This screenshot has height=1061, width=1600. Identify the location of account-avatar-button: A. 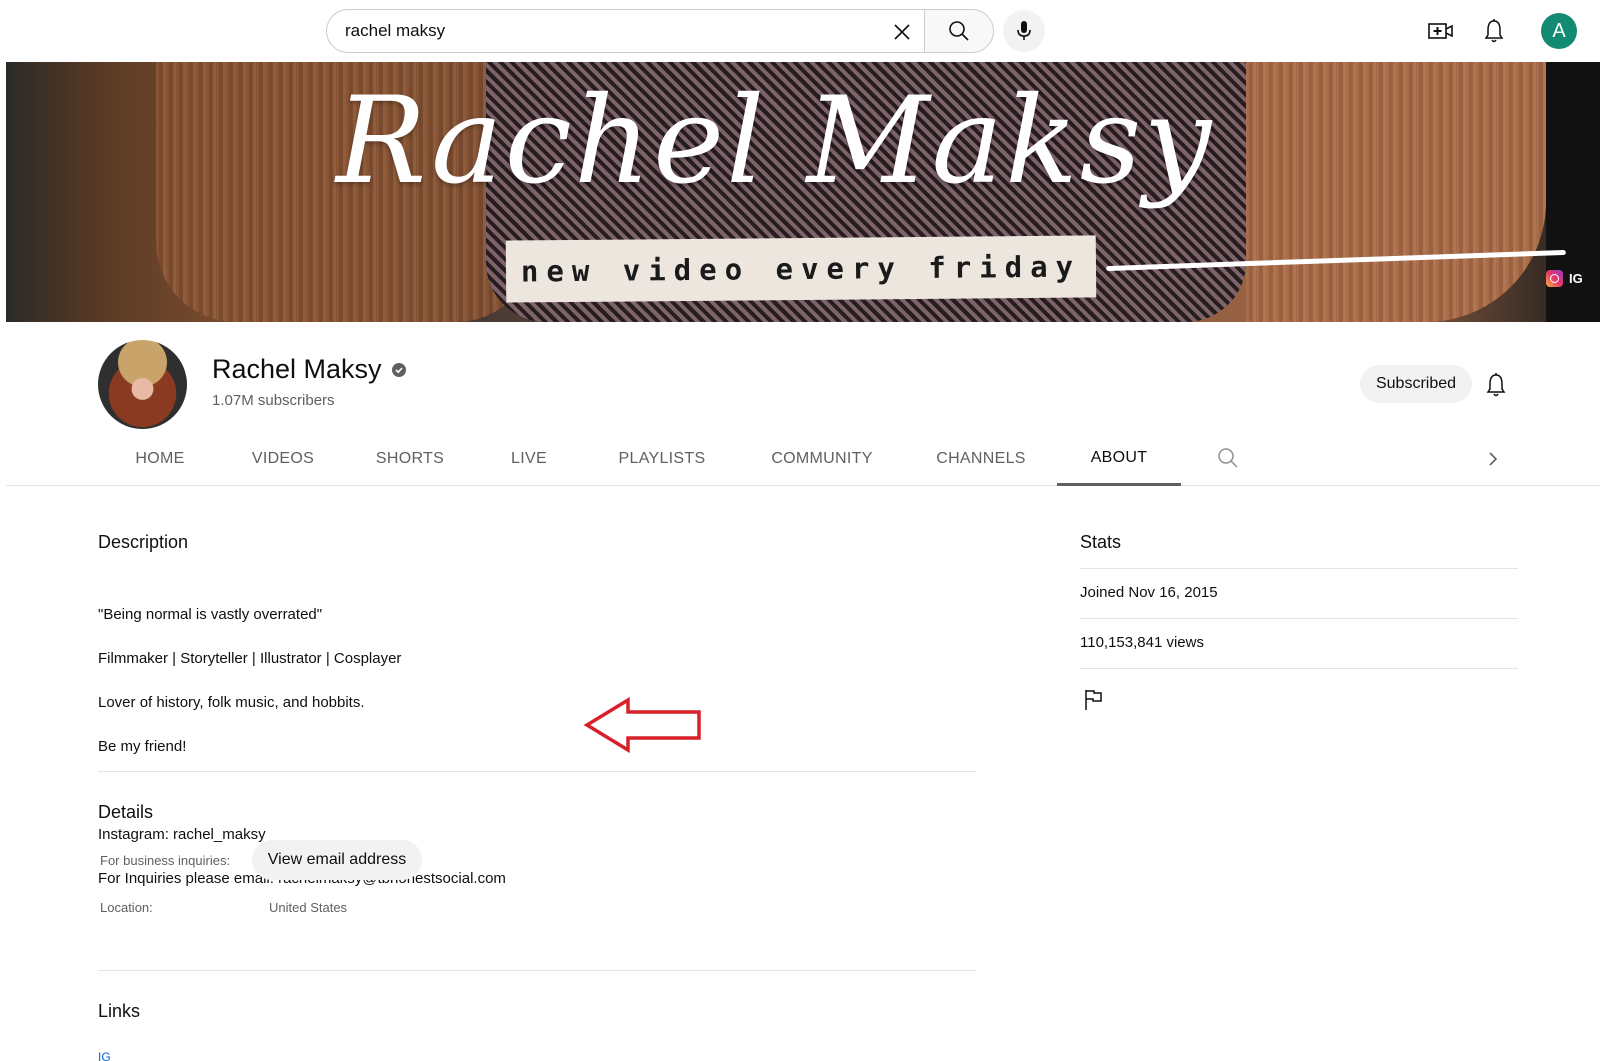
(1559, 31).